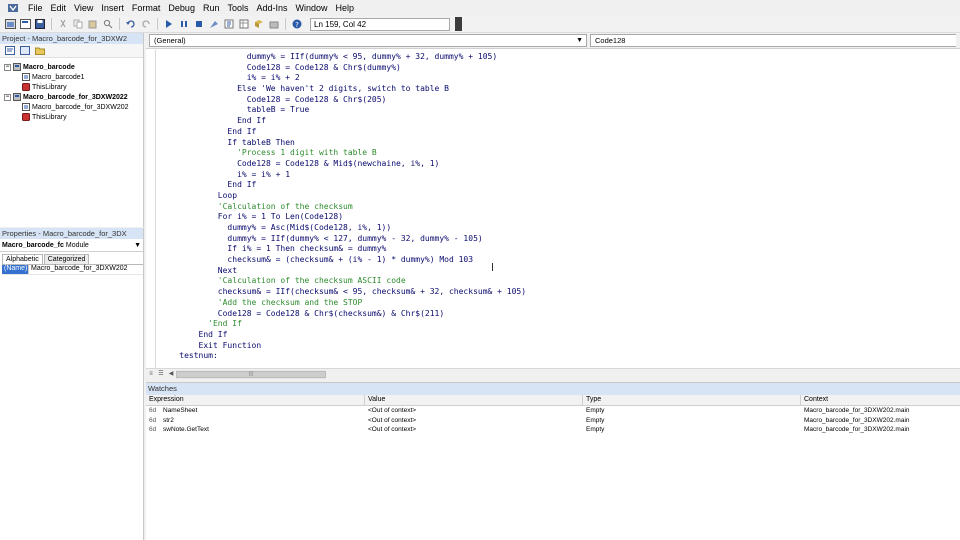 This screenshot has width=960, height=540. What do you see at coordinates (171, 374) in the screenshot?
I see `scroll-left-icon: ◀` at bounding box center [171, 374].